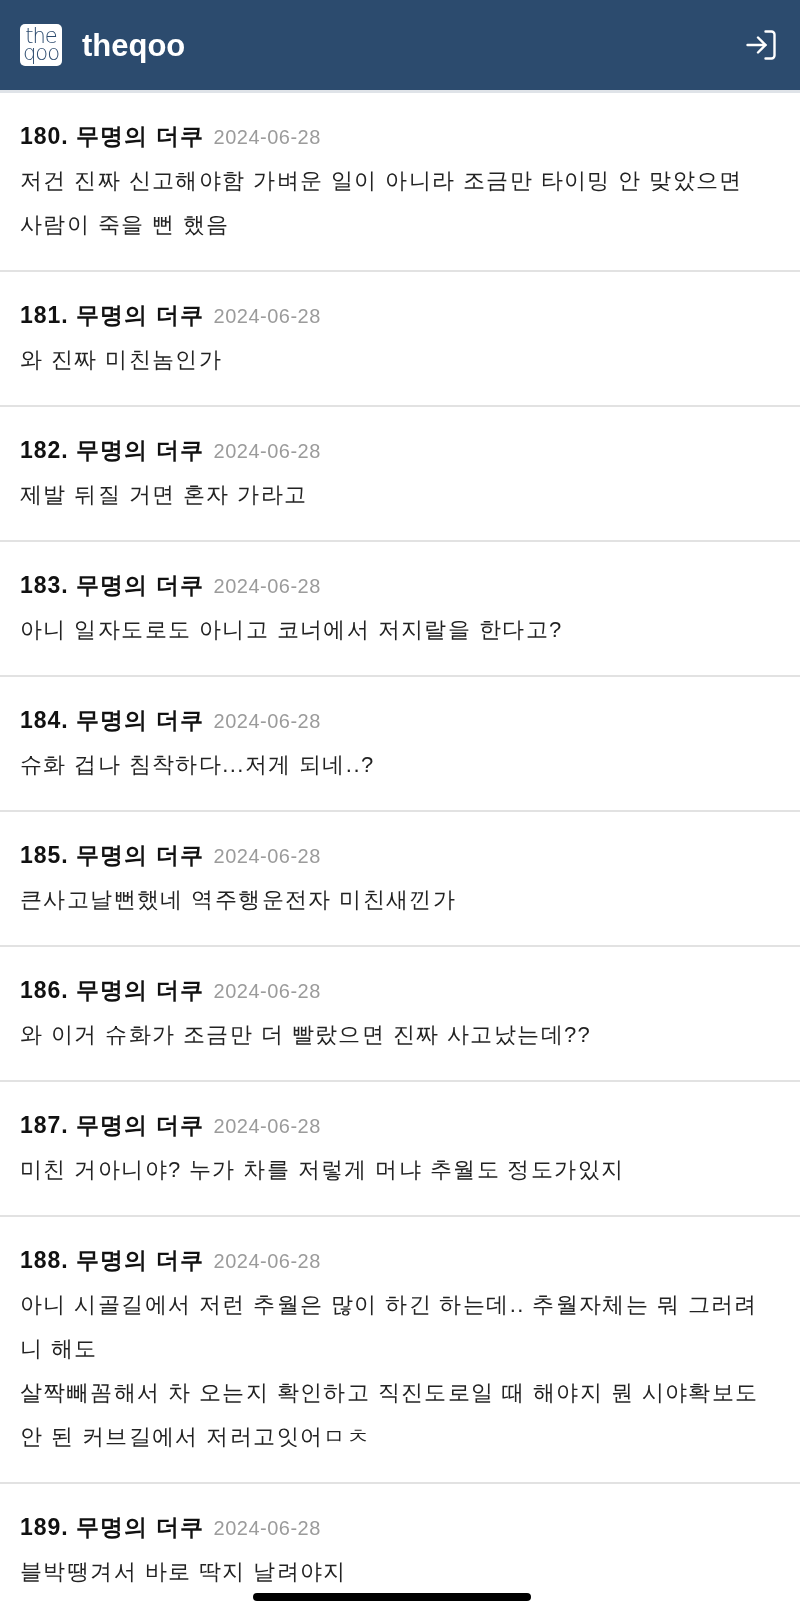 This screenshot has height=1608, width=800. What do you see at coordinates (112, 450) in the screenshot?
I see `comment-author: 182. 무명의 더쿠` at bounding box center [112, 450].